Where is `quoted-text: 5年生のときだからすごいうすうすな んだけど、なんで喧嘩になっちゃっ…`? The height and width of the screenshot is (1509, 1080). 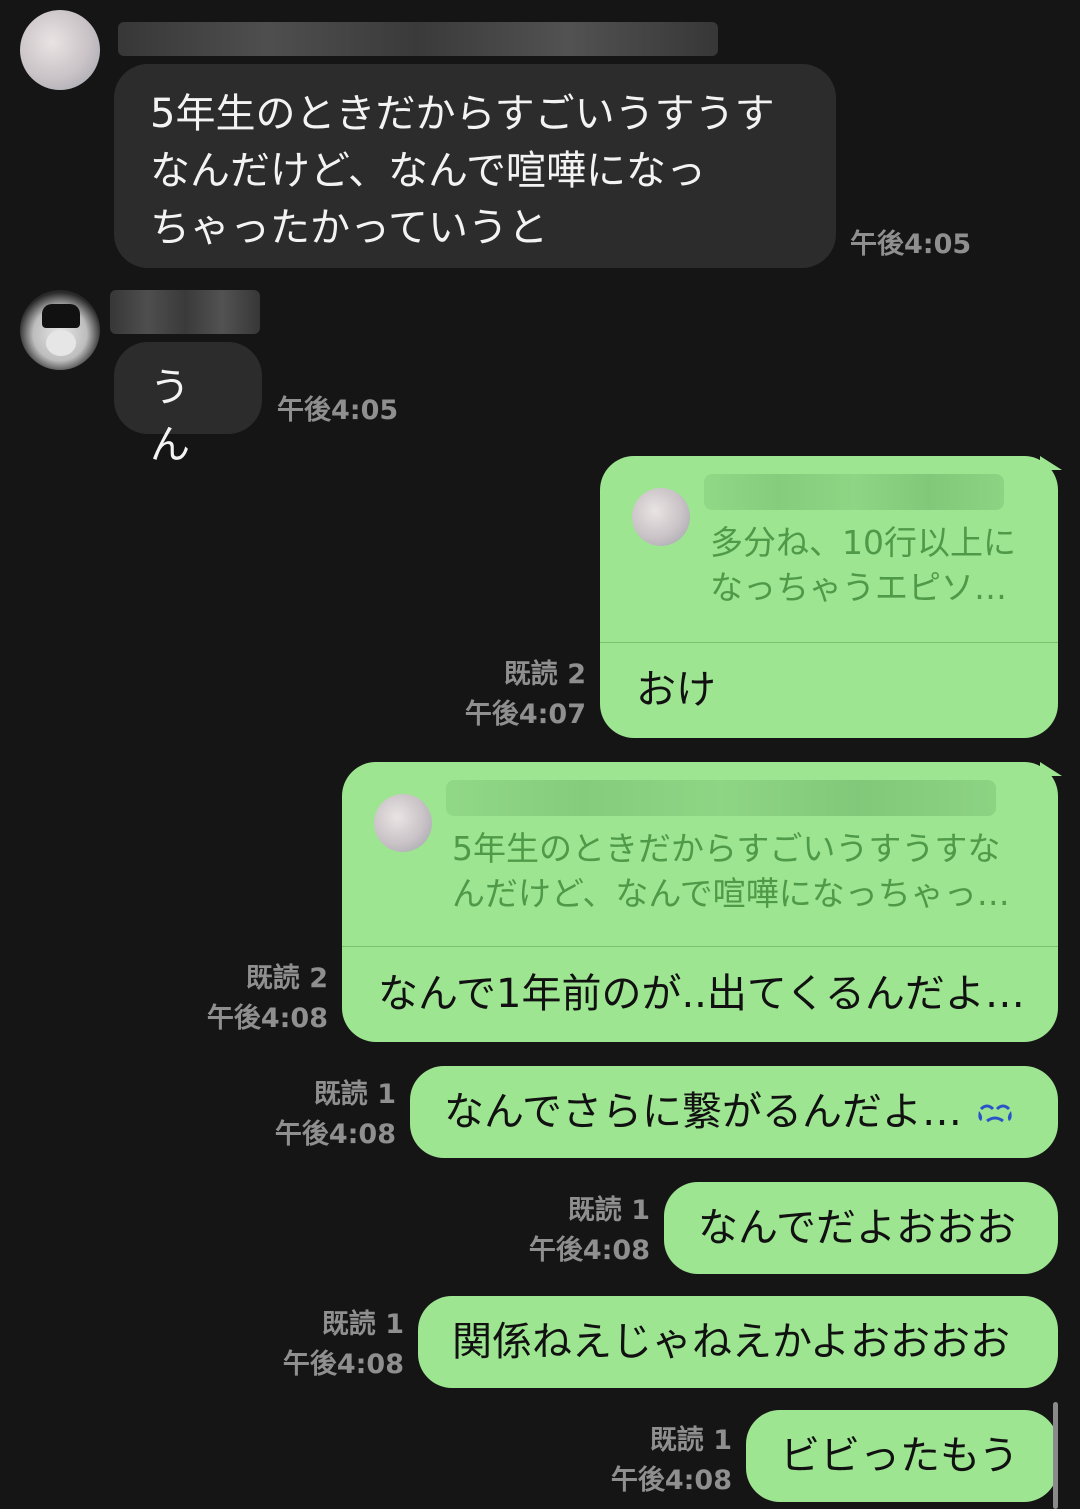 quoted-text: 5年生のときだからすごいうすうすな んだけど、なんで喧嘩になっちゃっ… is located at coordinates (731, 871).